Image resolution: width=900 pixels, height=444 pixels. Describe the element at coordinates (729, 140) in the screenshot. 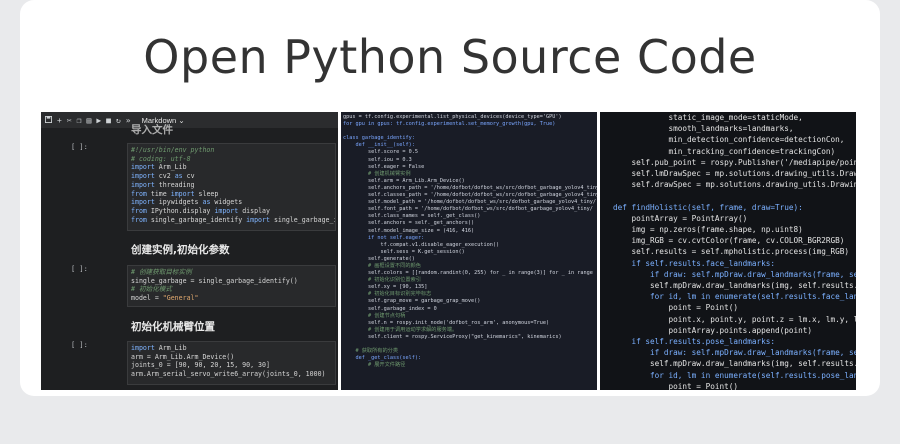

I see `code-line: min_detection_confidence=detectionCon,` at that location.